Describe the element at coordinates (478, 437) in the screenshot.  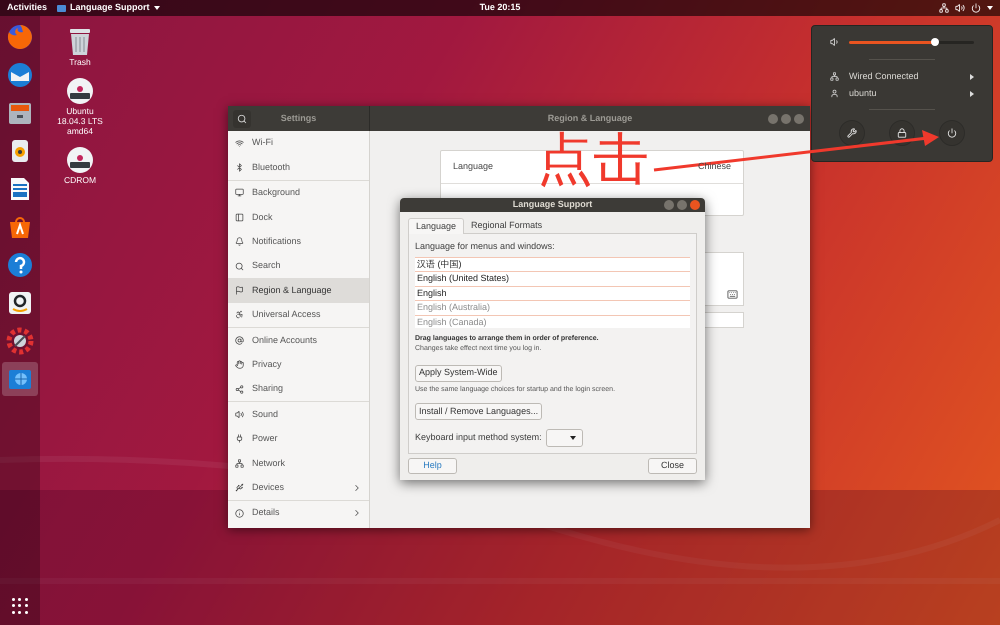
I see `keyboard-input-label: Keyboard input method system:` at that location.